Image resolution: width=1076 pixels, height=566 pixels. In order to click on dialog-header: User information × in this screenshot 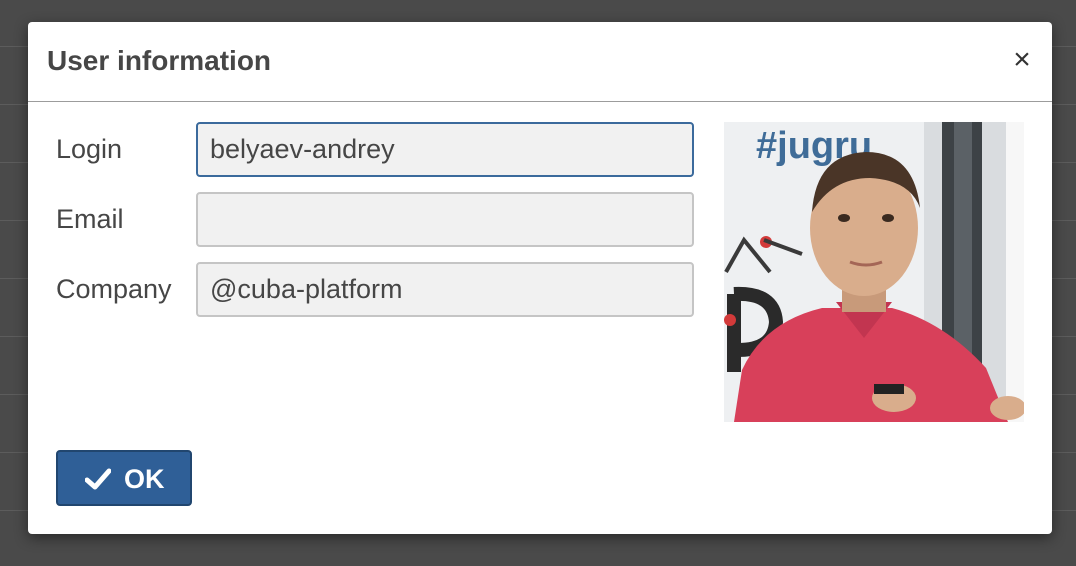, I will do `click(540, 62)`.